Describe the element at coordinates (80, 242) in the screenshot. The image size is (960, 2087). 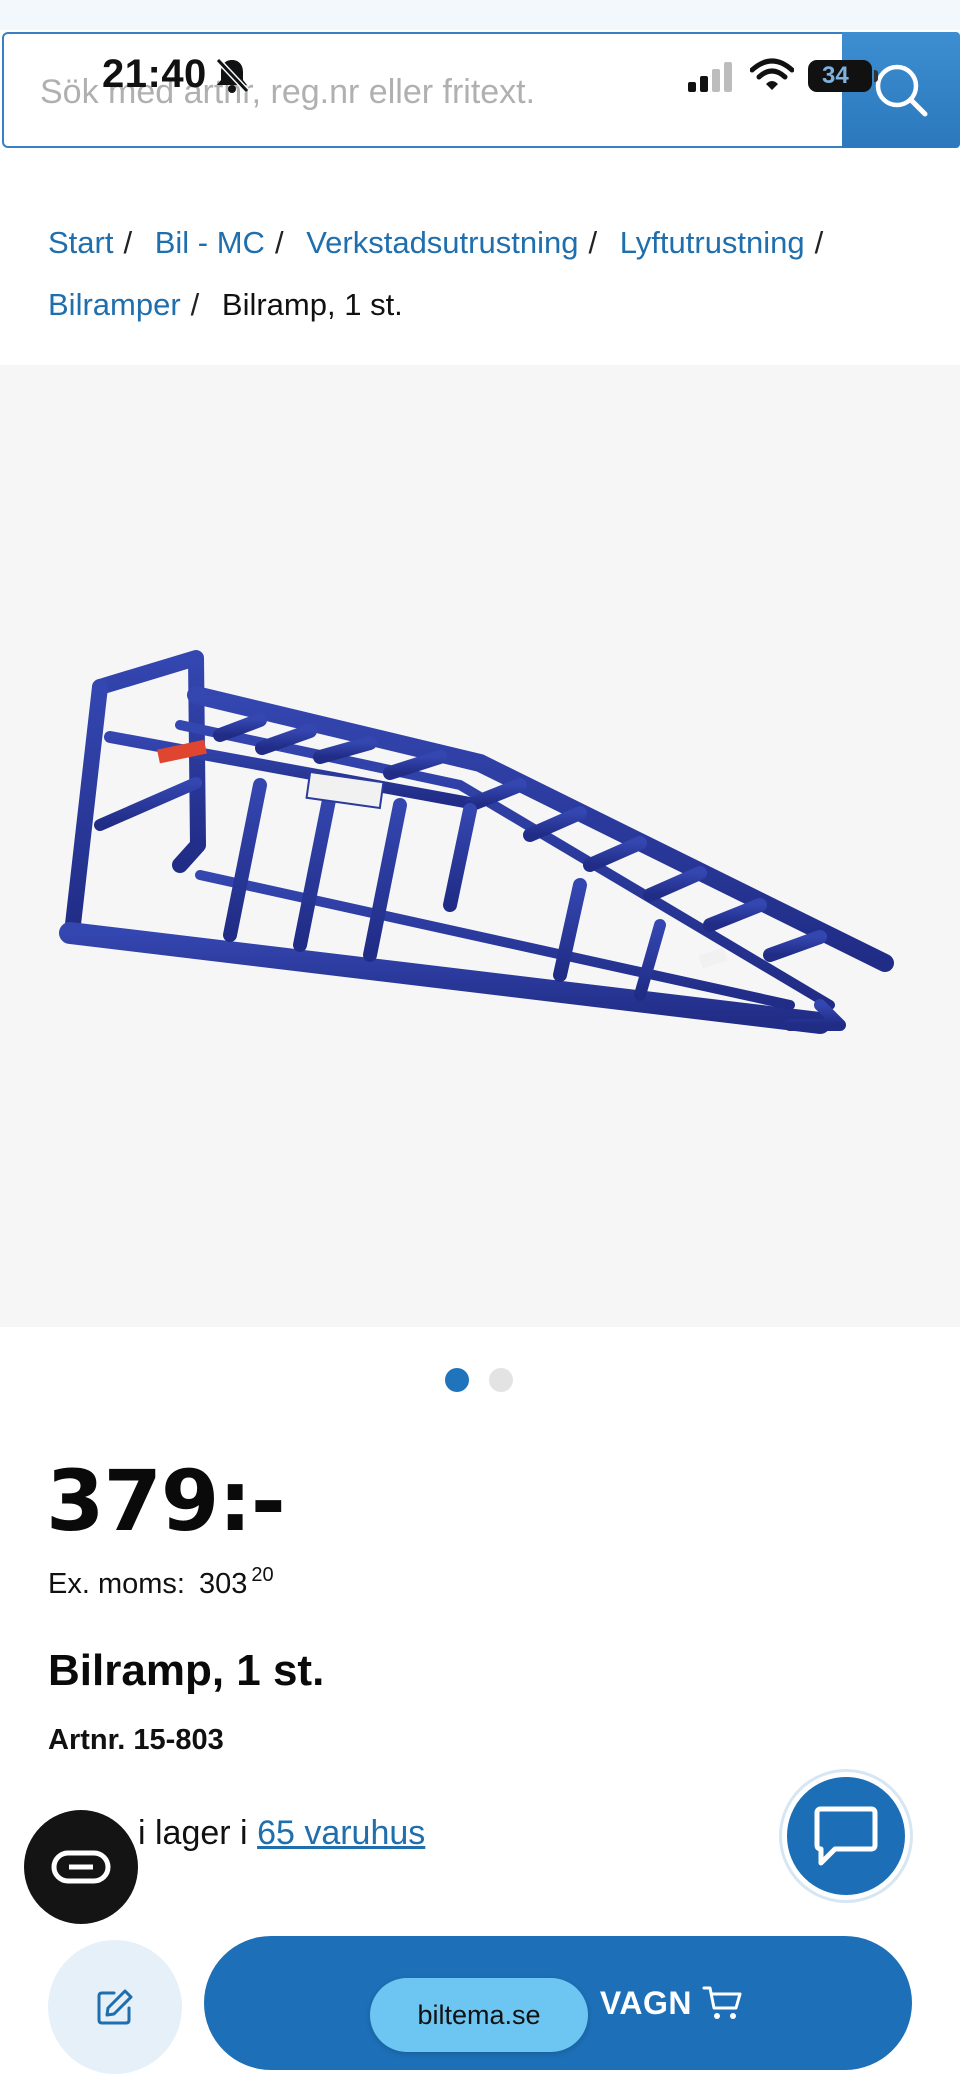
I see `breadcrumb-start: Start` at that location.